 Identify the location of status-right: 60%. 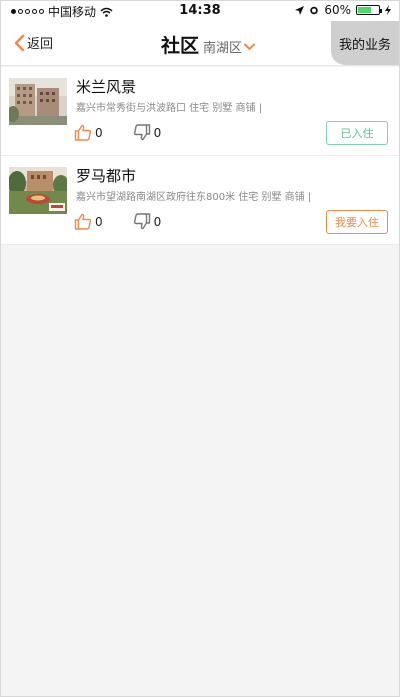
(343, 10).